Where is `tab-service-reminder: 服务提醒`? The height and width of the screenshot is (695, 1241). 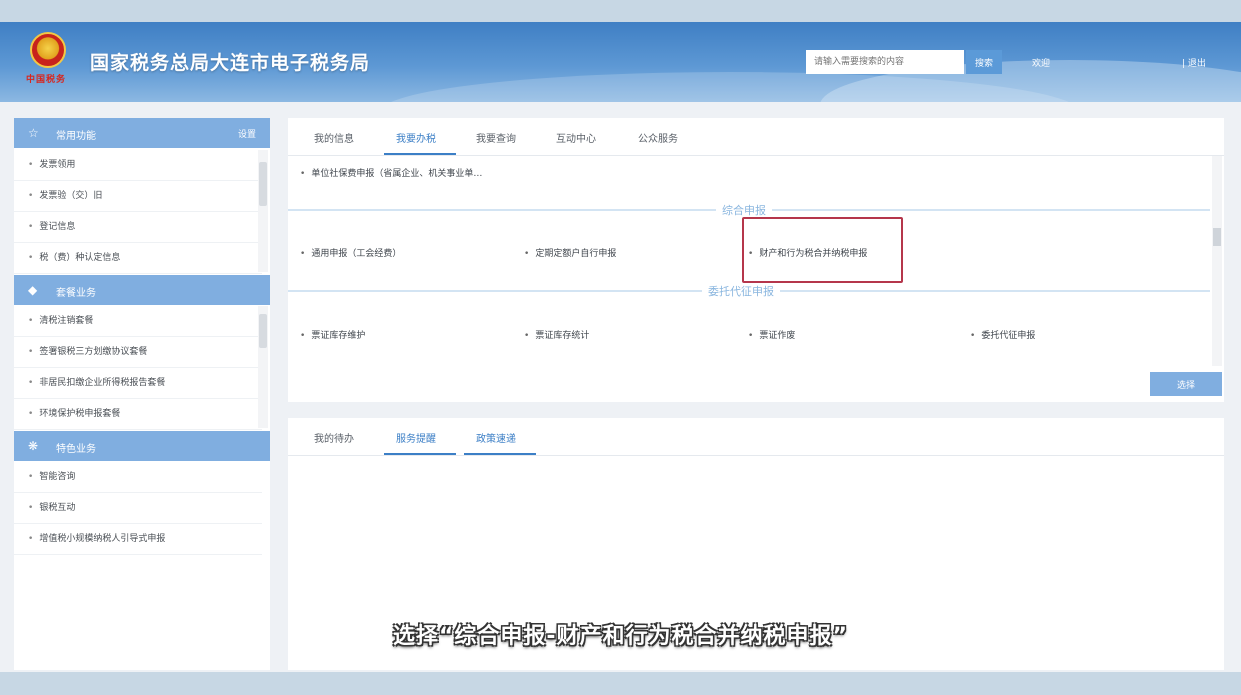 tab-service-reminder: 服务提醒 is located at coordinates (416, 437).